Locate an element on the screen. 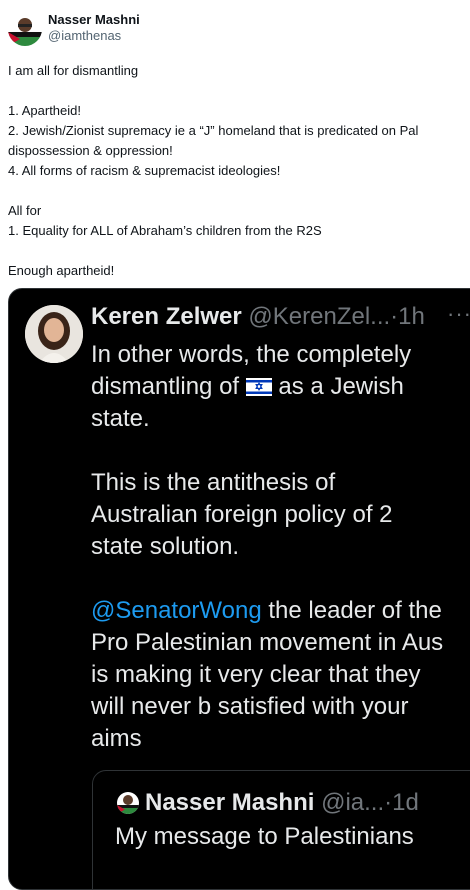  quoted-line-part: the leader of the is located at coordinates (351, 610).